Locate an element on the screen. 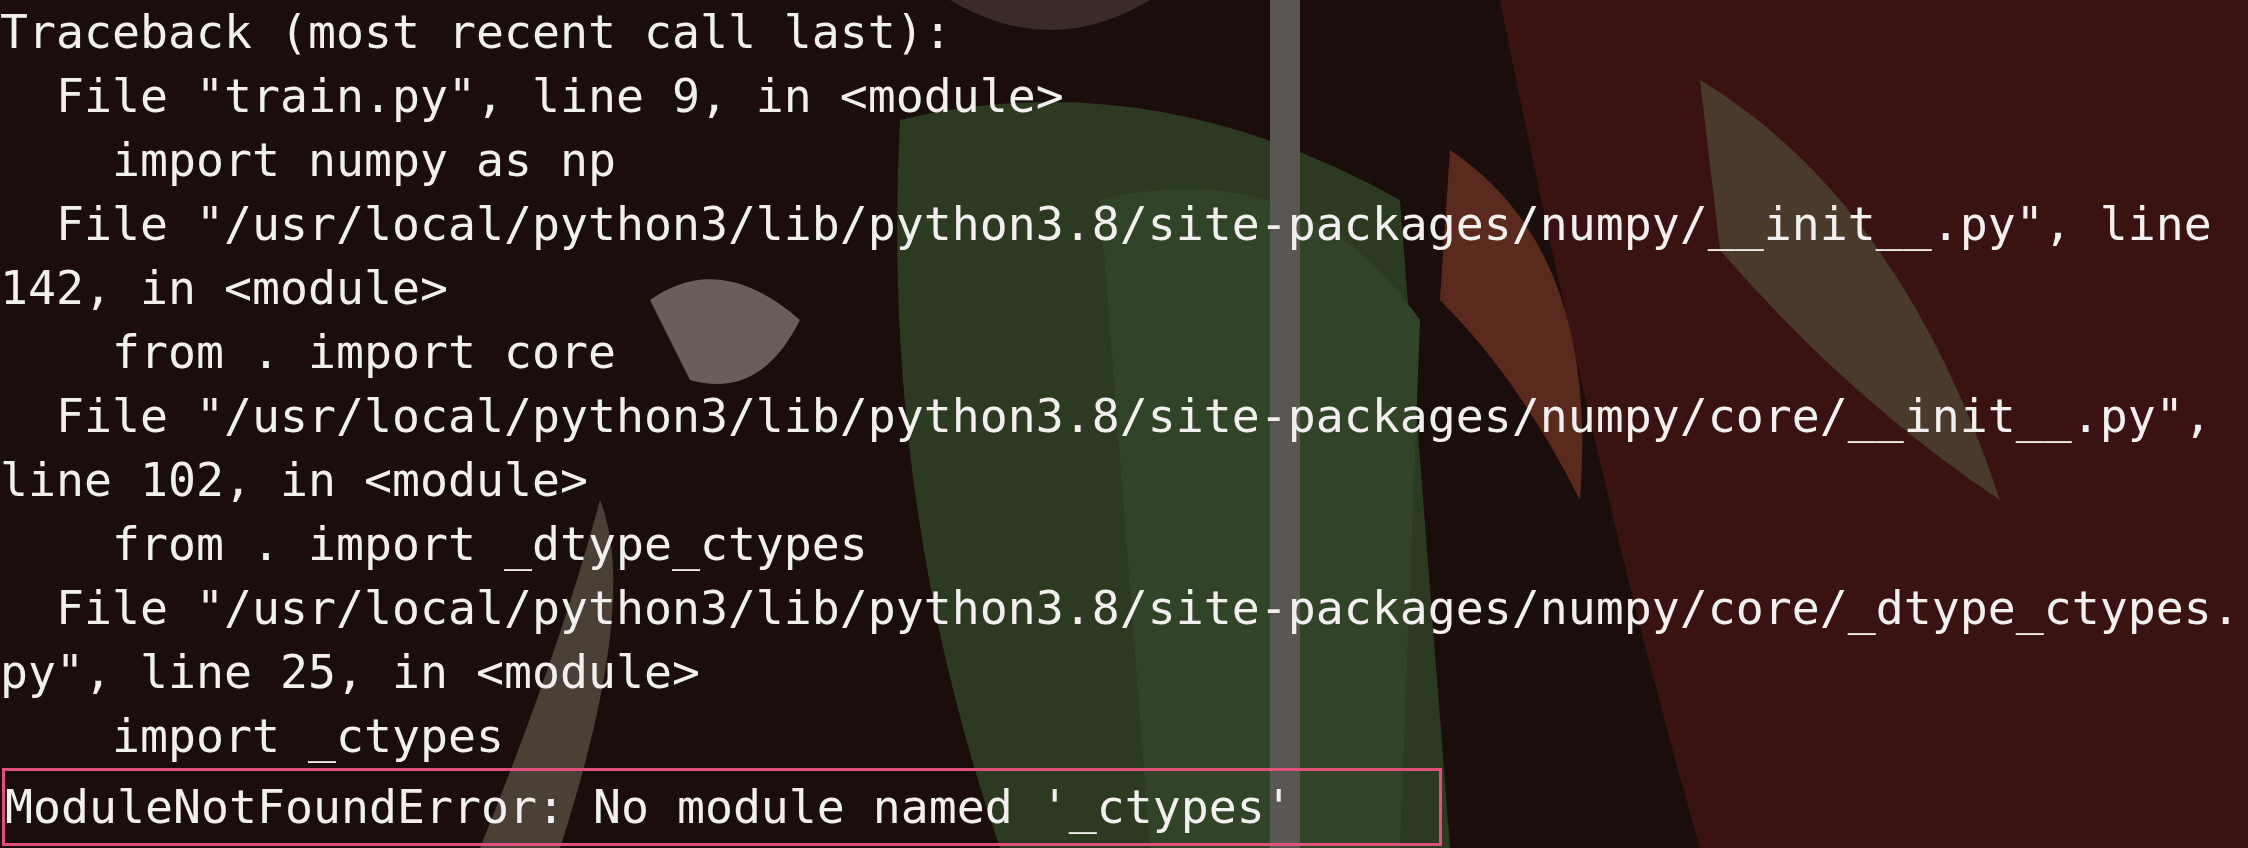 The width and height of the screenshot is (2248, 848). output-line: line 102, in <module> is located at coordinates (294, 480).